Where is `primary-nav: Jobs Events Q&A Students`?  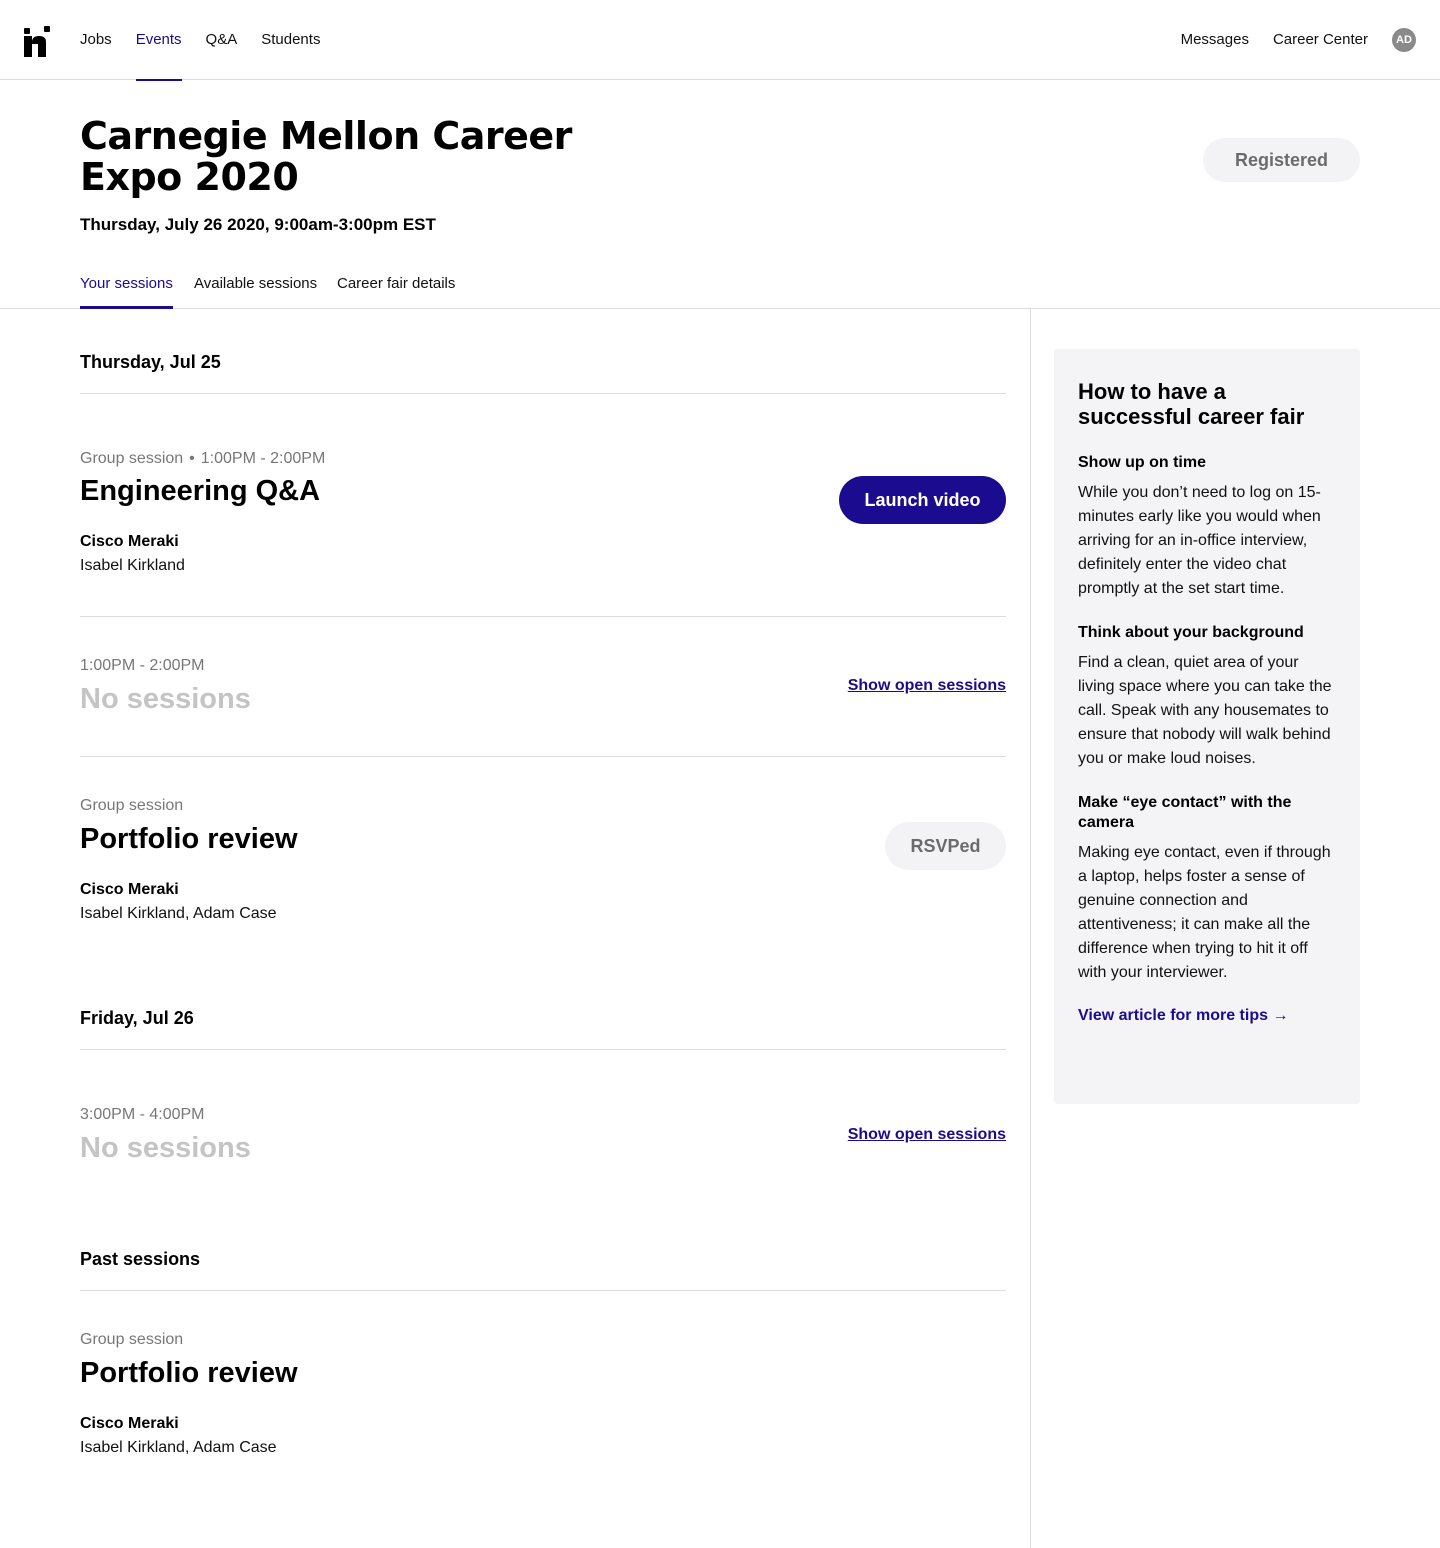
primary-nav: Jobs Events Q&A Students is located at coordinates (212, 40).